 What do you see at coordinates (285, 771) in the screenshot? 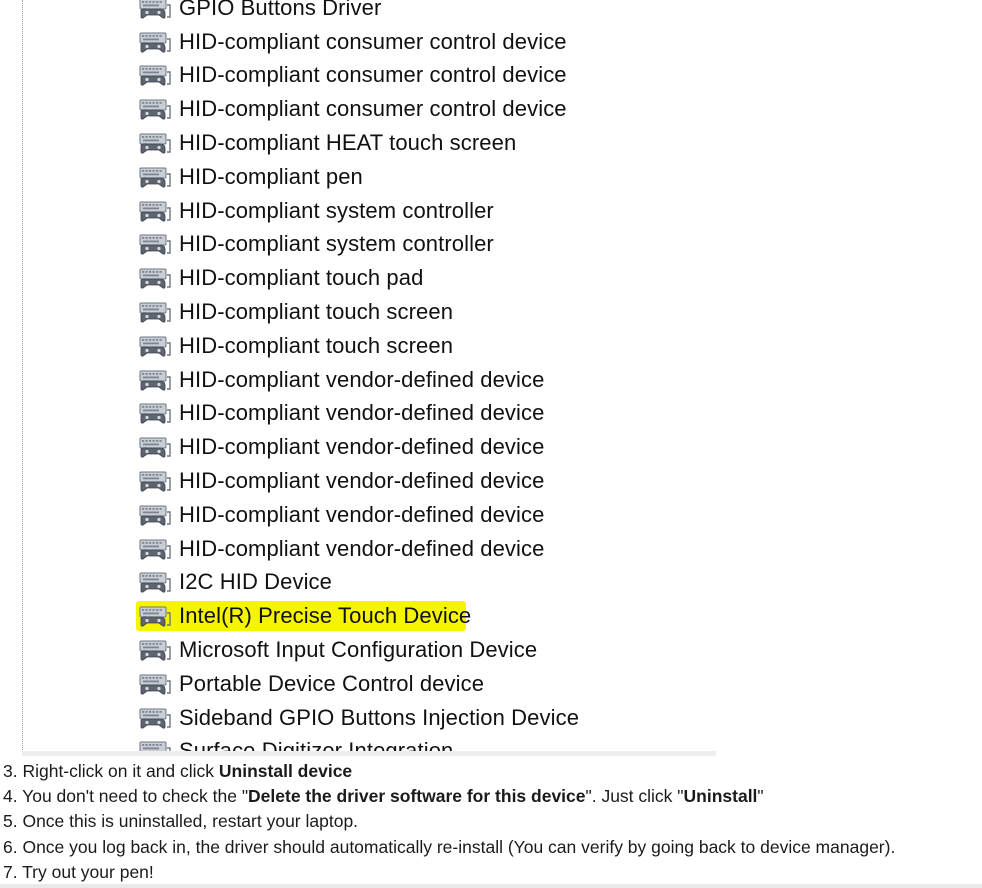
I see `step-emphasis: Uninstall device` at bounding box center [285, 771].